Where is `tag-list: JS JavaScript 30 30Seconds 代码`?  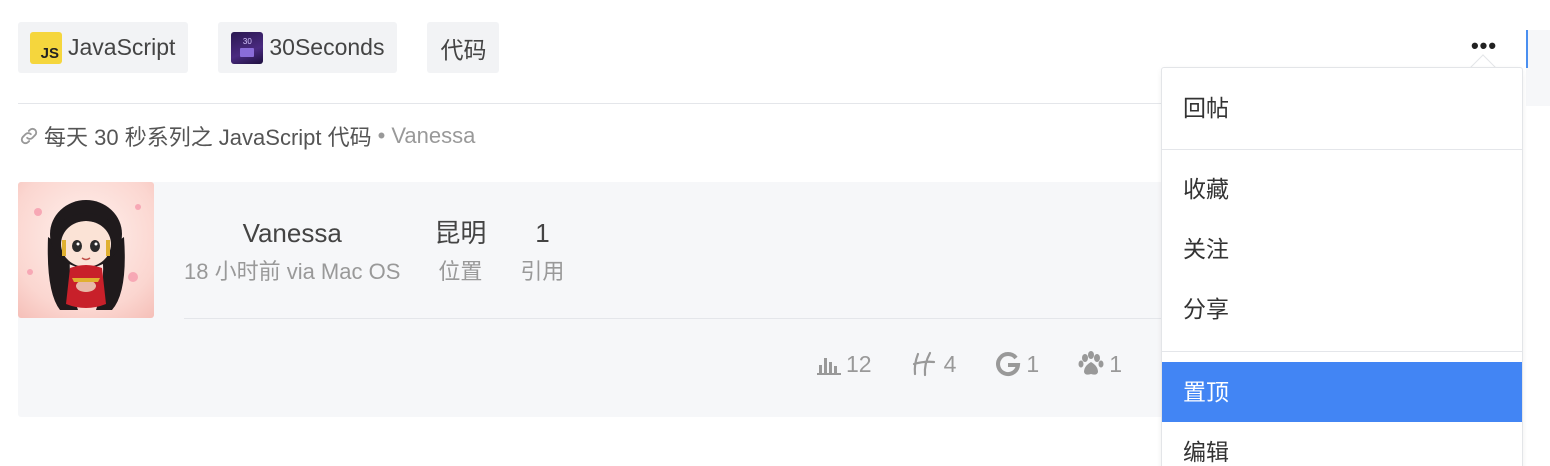 tag-list: JS JavaScript 30 30Seconds 代码 is located at coordinates (273, 47).